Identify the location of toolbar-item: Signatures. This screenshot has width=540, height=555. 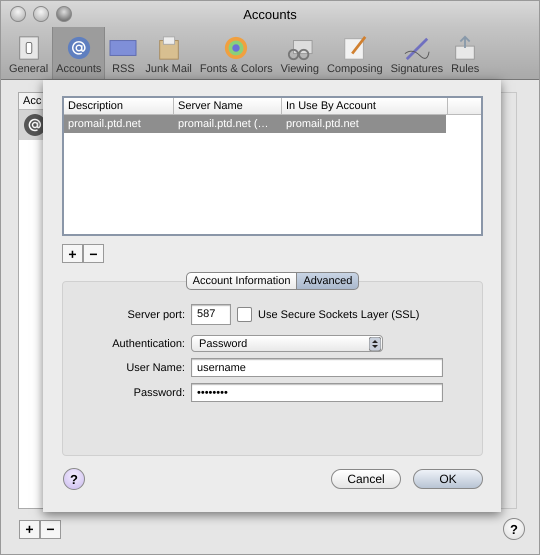
(417, 53).